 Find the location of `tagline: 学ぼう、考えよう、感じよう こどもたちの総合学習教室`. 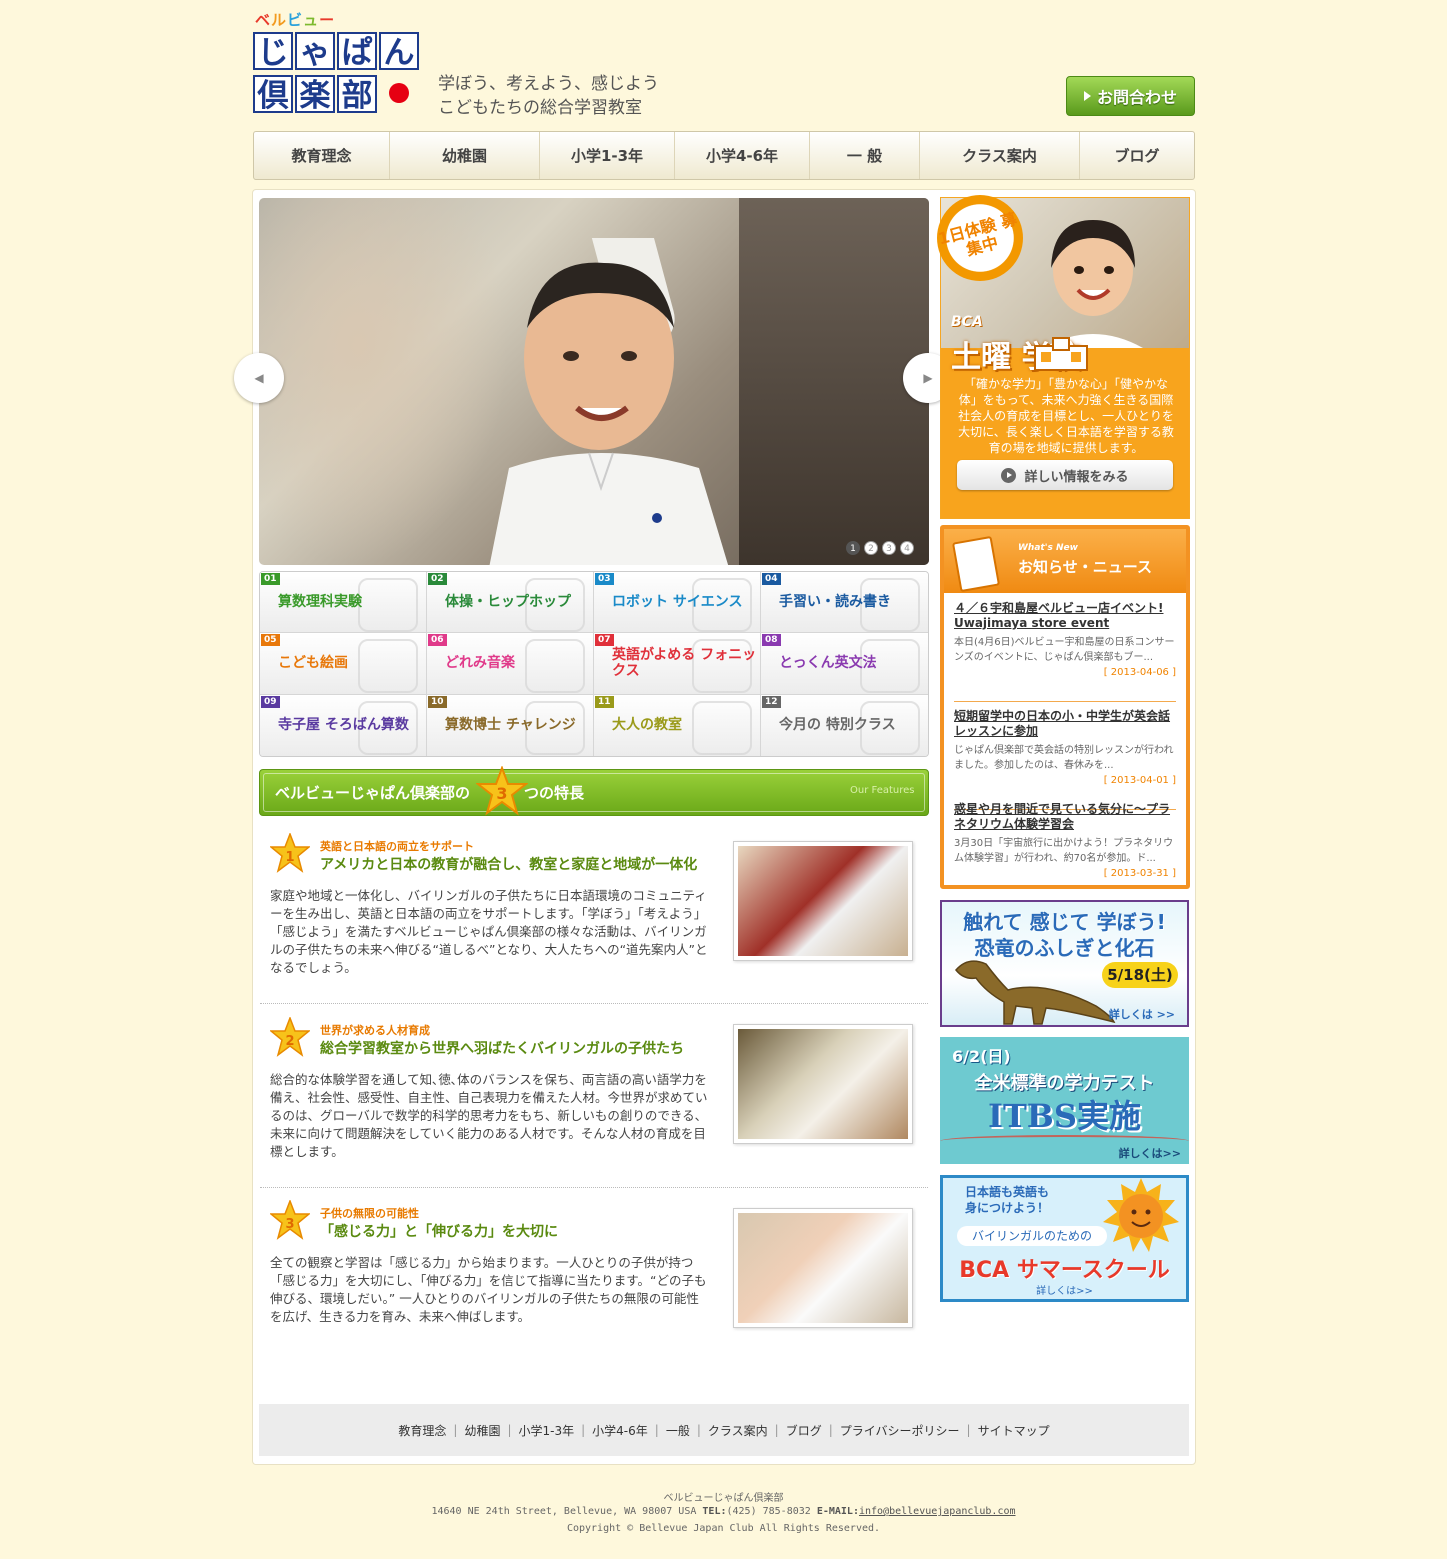

tagline: 学ぼう、考えよう、感じよう こどもたちの総合学習教室 is located at coordinates (548, 96).